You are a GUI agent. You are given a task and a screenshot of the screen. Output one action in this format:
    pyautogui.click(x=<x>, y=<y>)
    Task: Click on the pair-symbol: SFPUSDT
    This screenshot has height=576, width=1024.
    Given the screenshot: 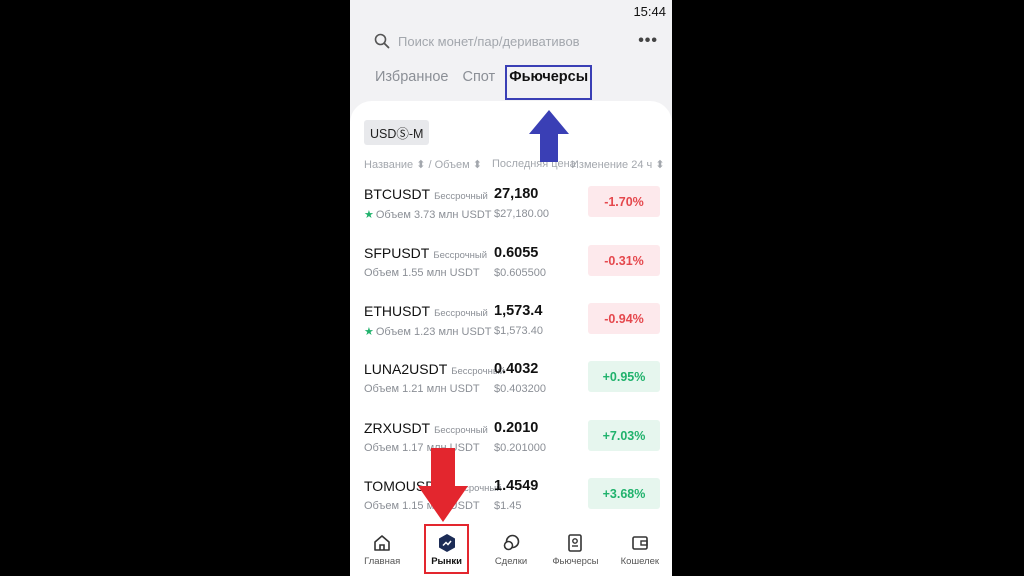 What is the action you would take?
    pyautogui.click(x=397, y=253)
    